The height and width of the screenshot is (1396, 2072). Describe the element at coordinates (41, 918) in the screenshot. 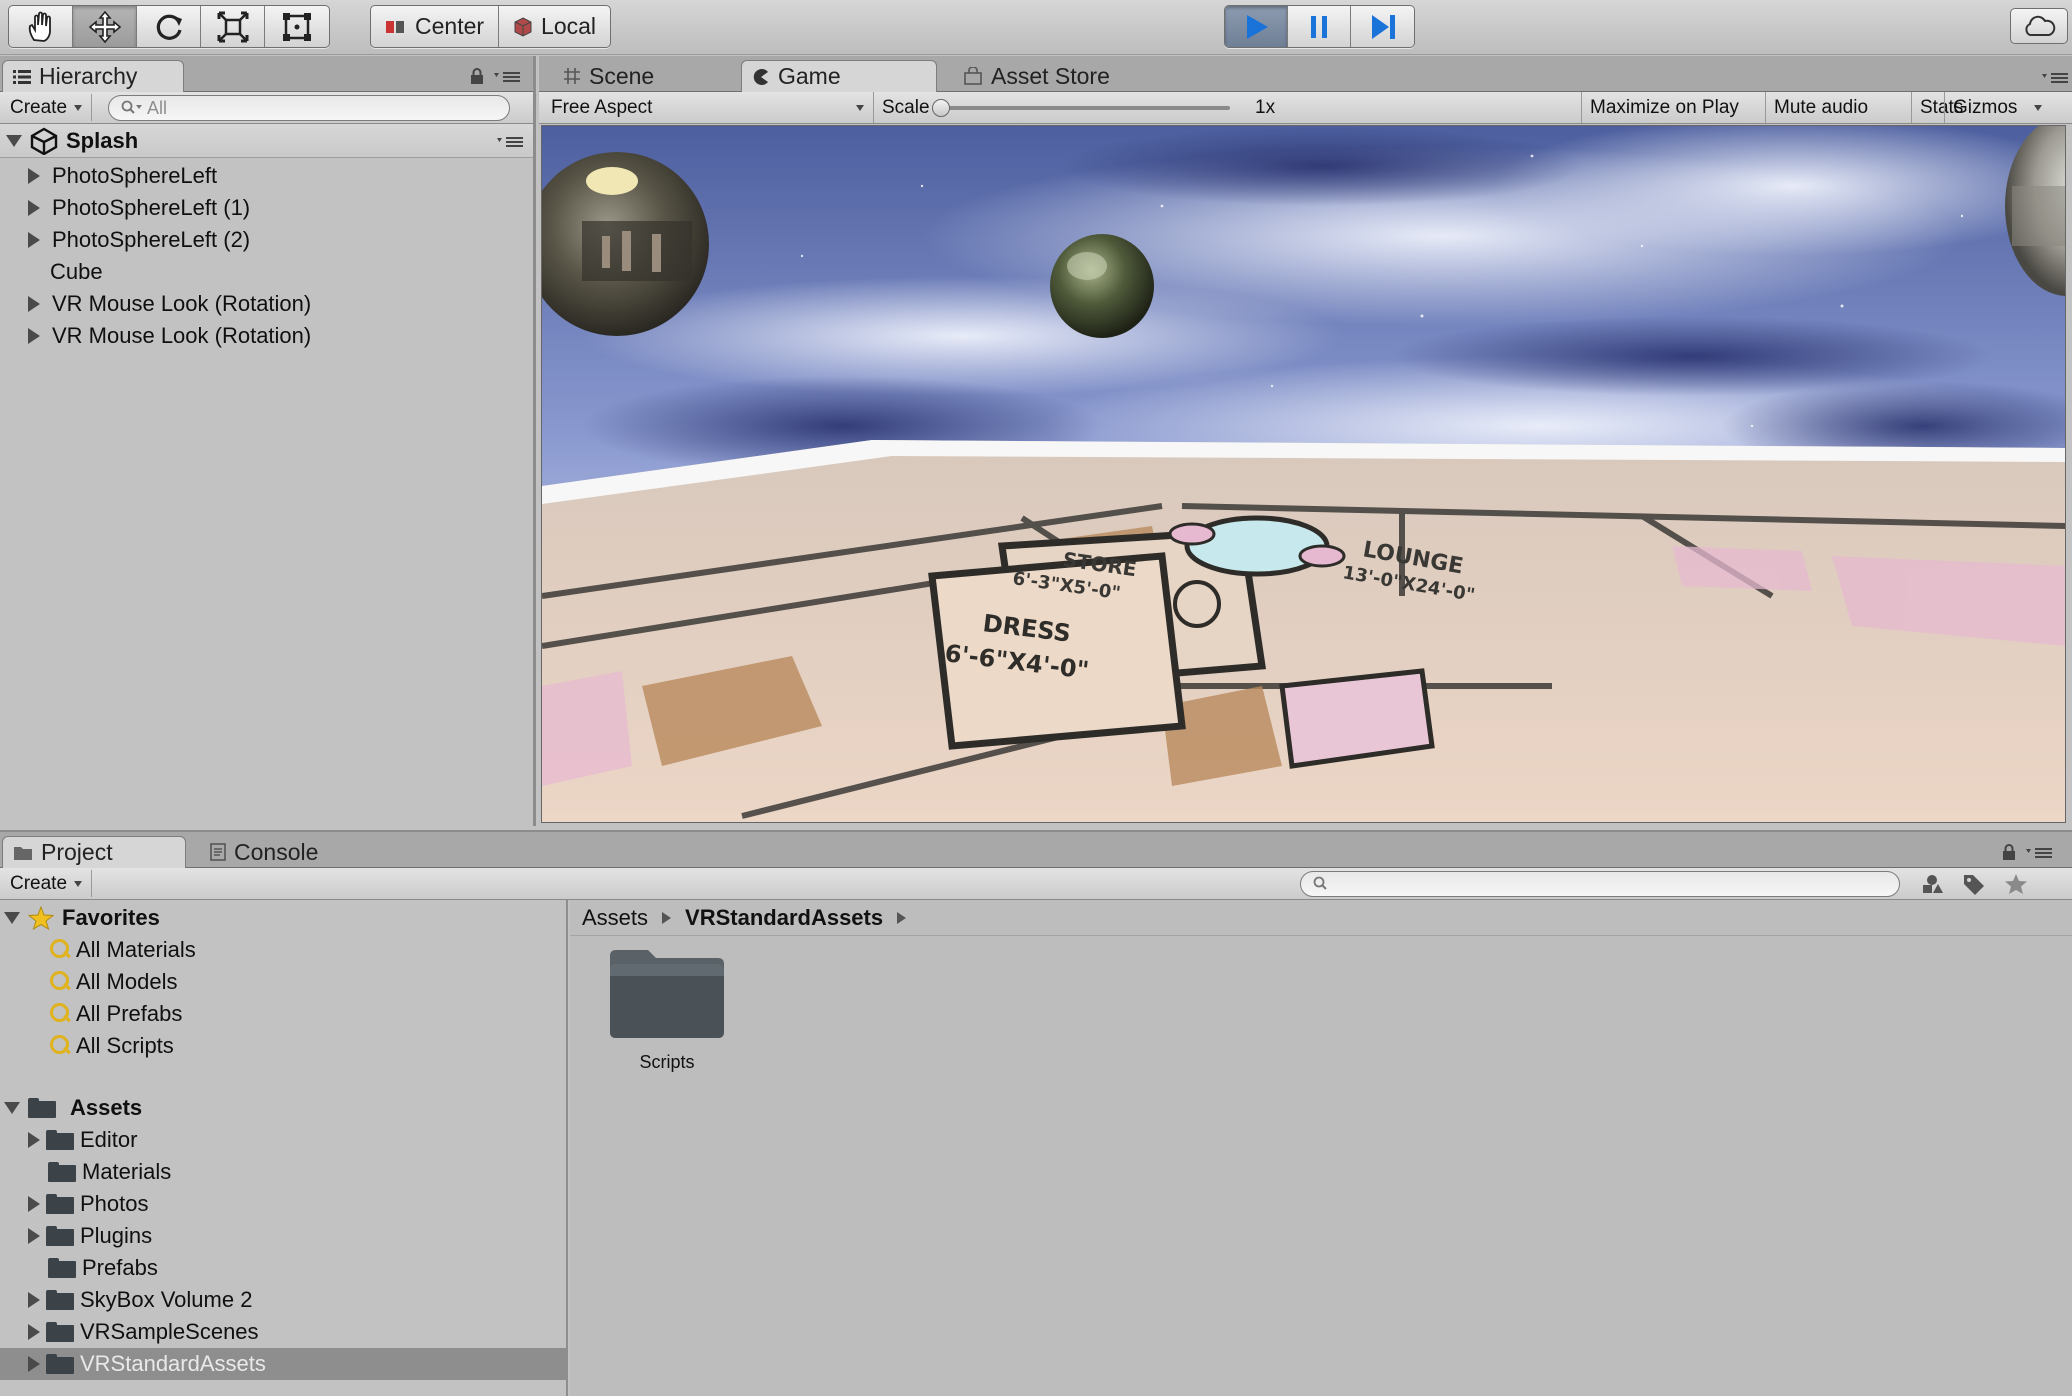

I see `star-icon` at that location.